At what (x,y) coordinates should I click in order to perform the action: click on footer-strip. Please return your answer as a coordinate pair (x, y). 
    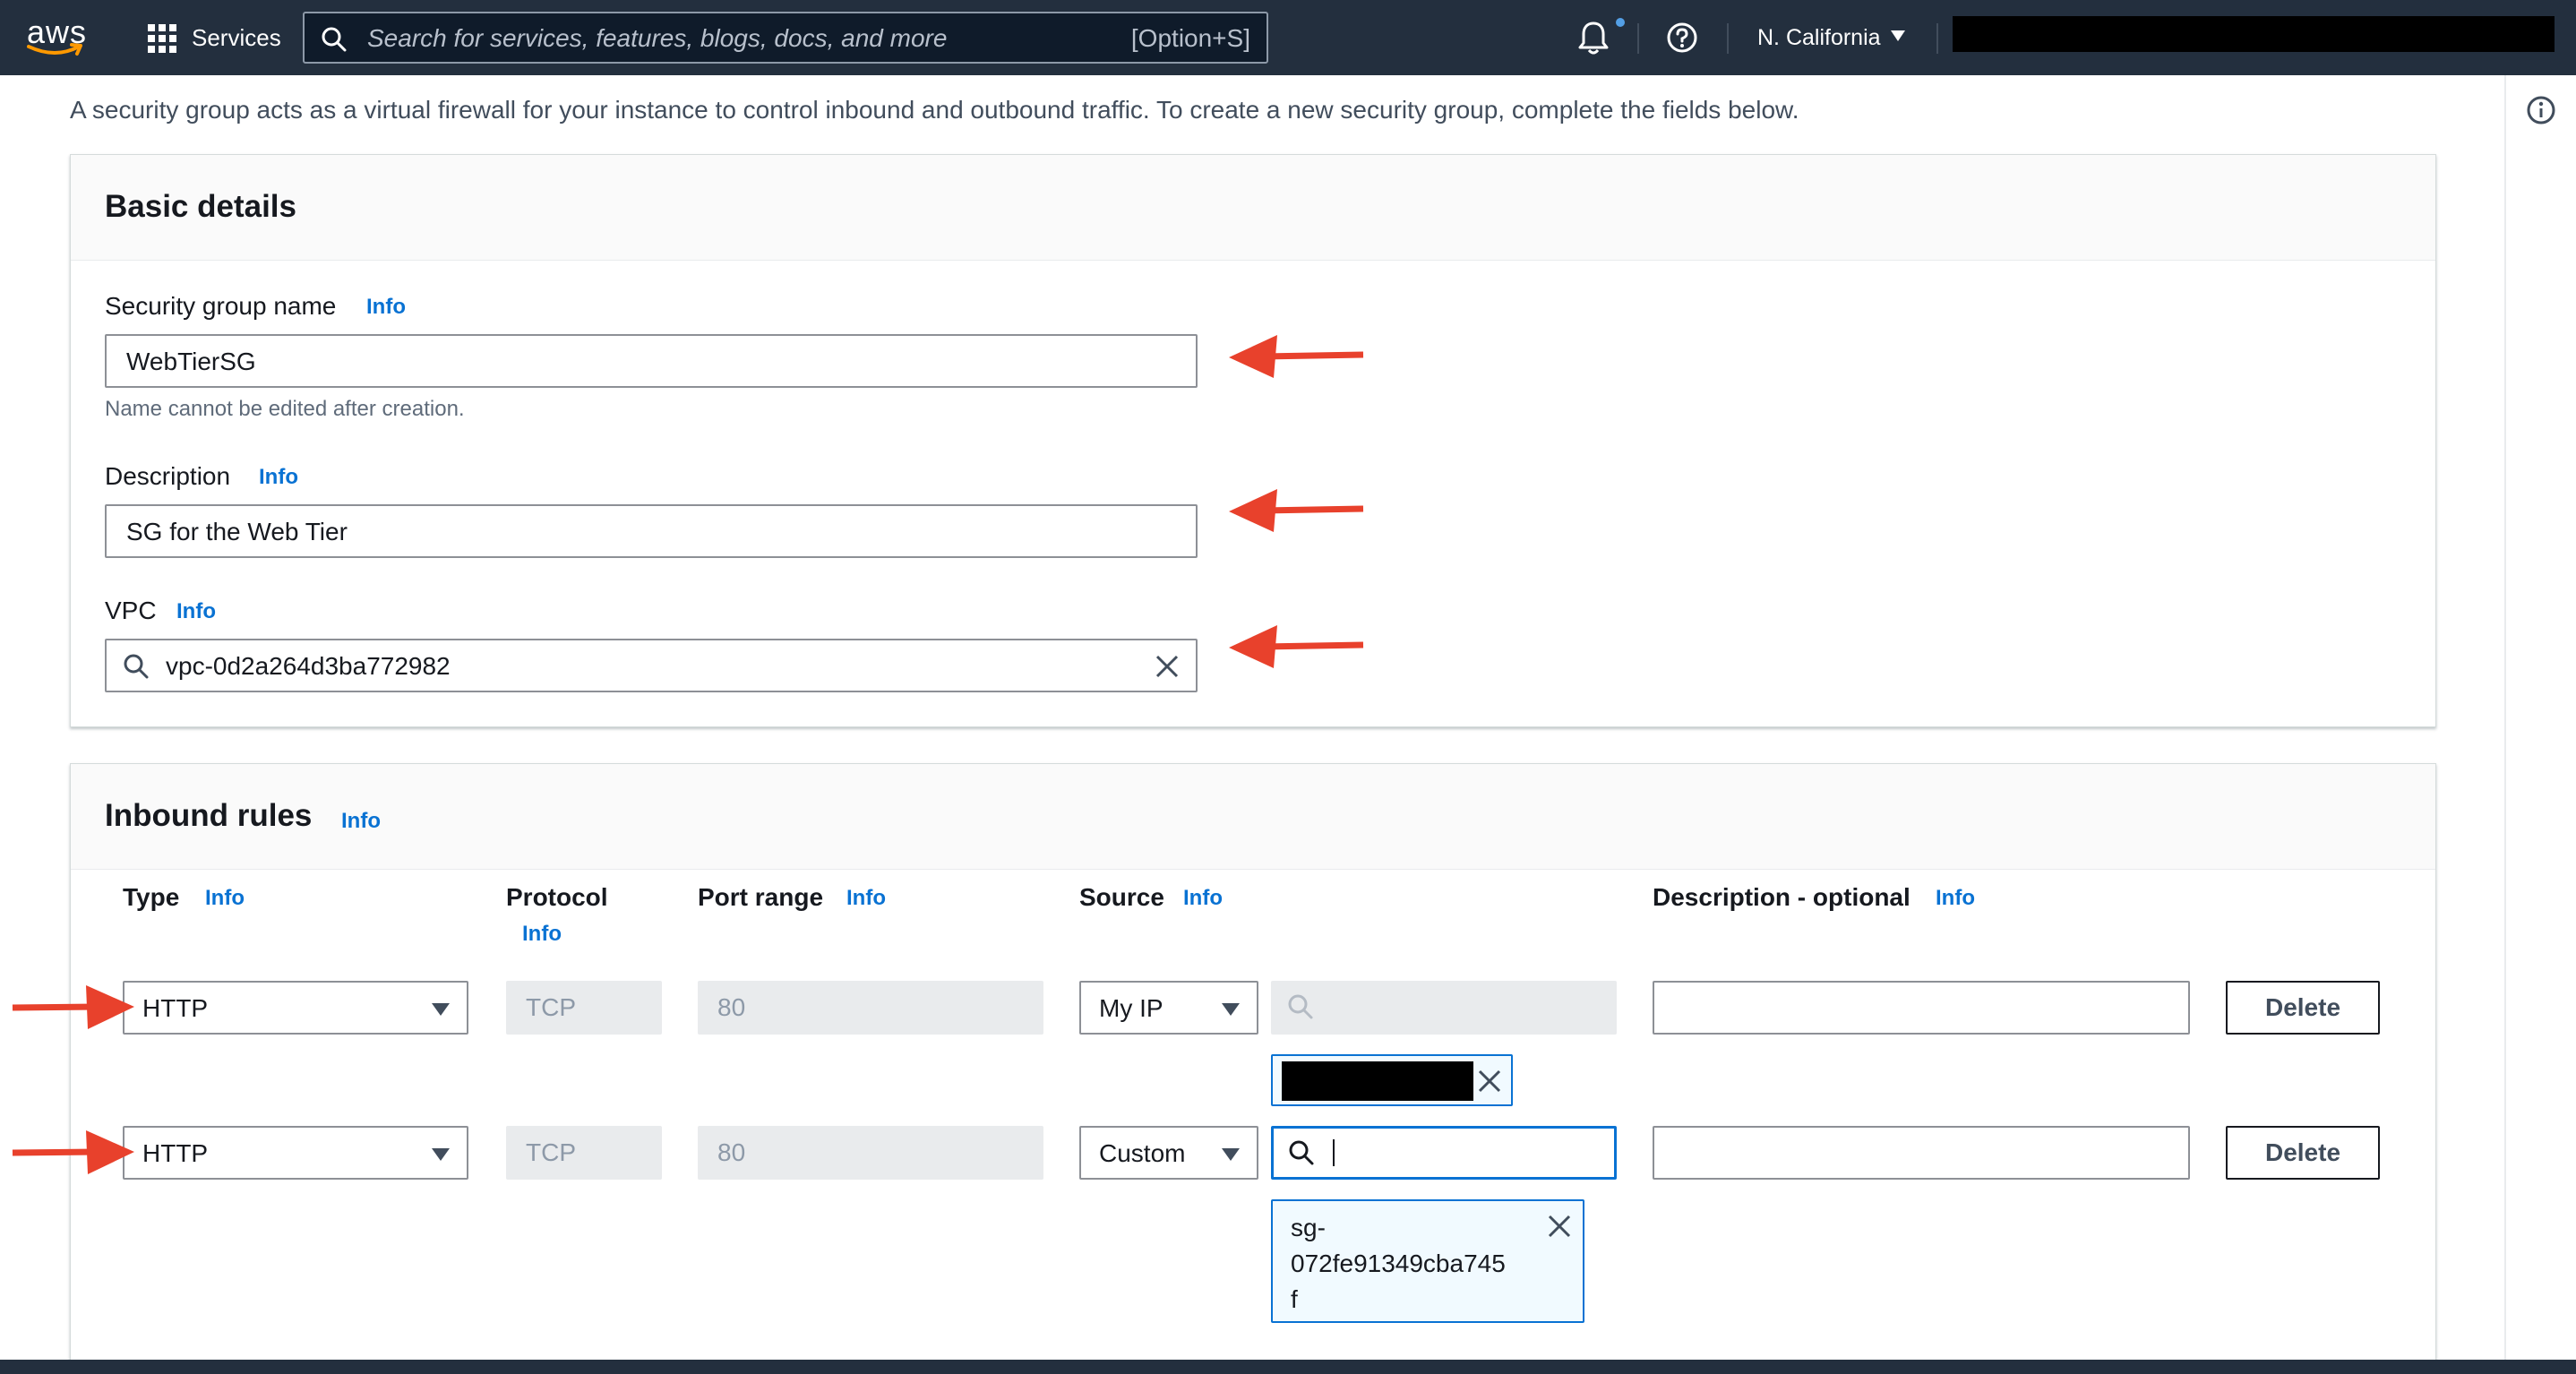
    Looking at the image, I should click on (1288, 1367).